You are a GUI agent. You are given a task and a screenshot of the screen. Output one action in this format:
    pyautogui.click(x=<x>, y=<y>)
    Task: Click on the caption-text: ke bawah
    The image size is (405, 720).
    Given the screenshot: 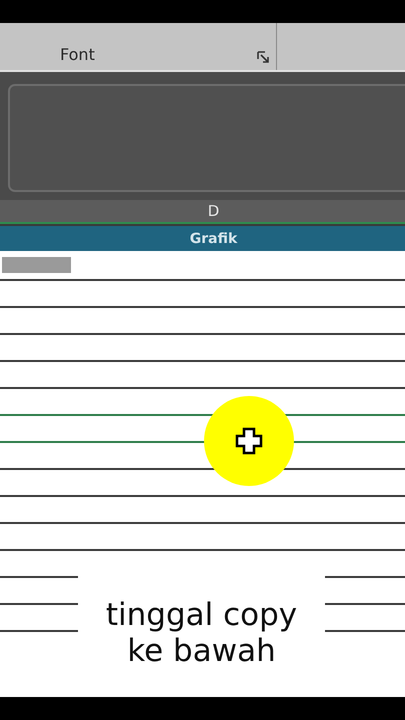 What is the action you would take?
    pyautogui.click(x=201, y=650)
    